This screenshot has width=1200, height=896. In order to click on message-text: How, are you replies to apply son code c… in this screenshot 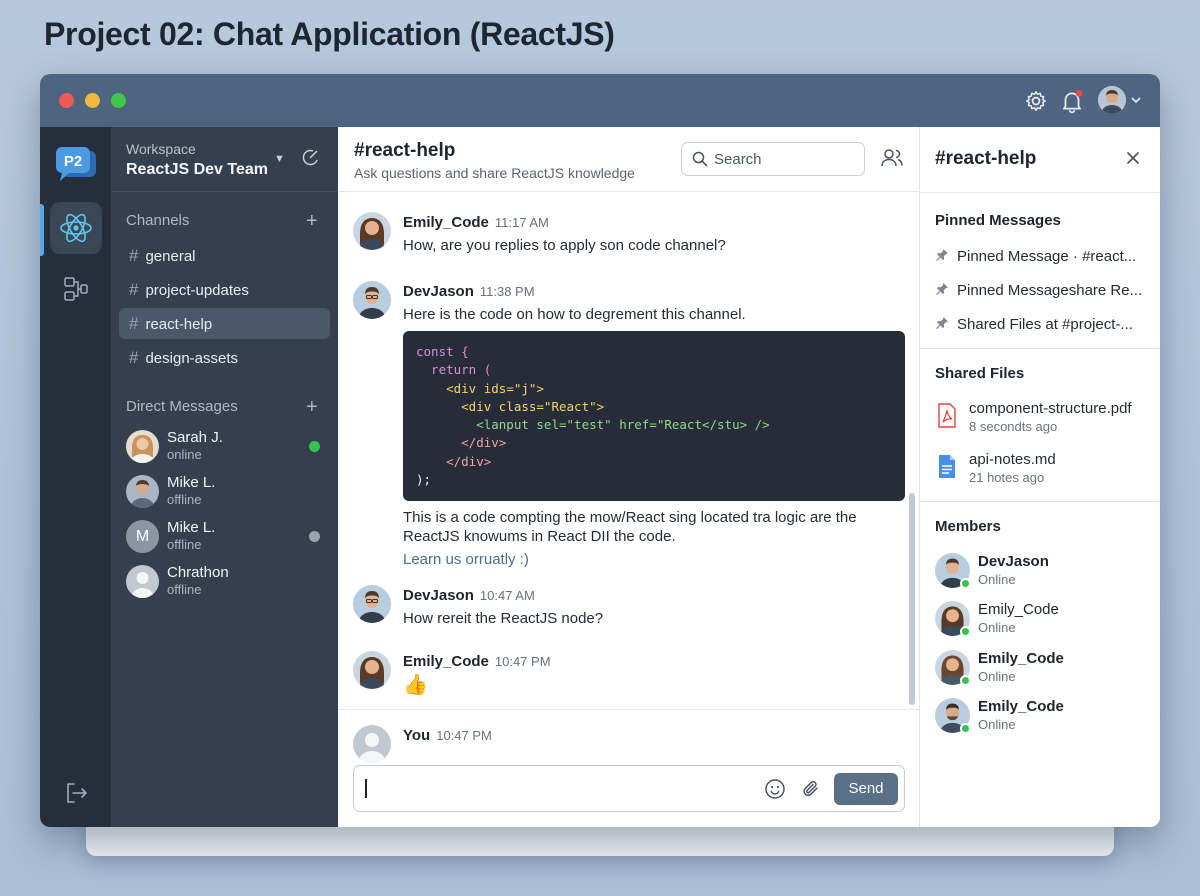, I will do `click(564, 245)`.